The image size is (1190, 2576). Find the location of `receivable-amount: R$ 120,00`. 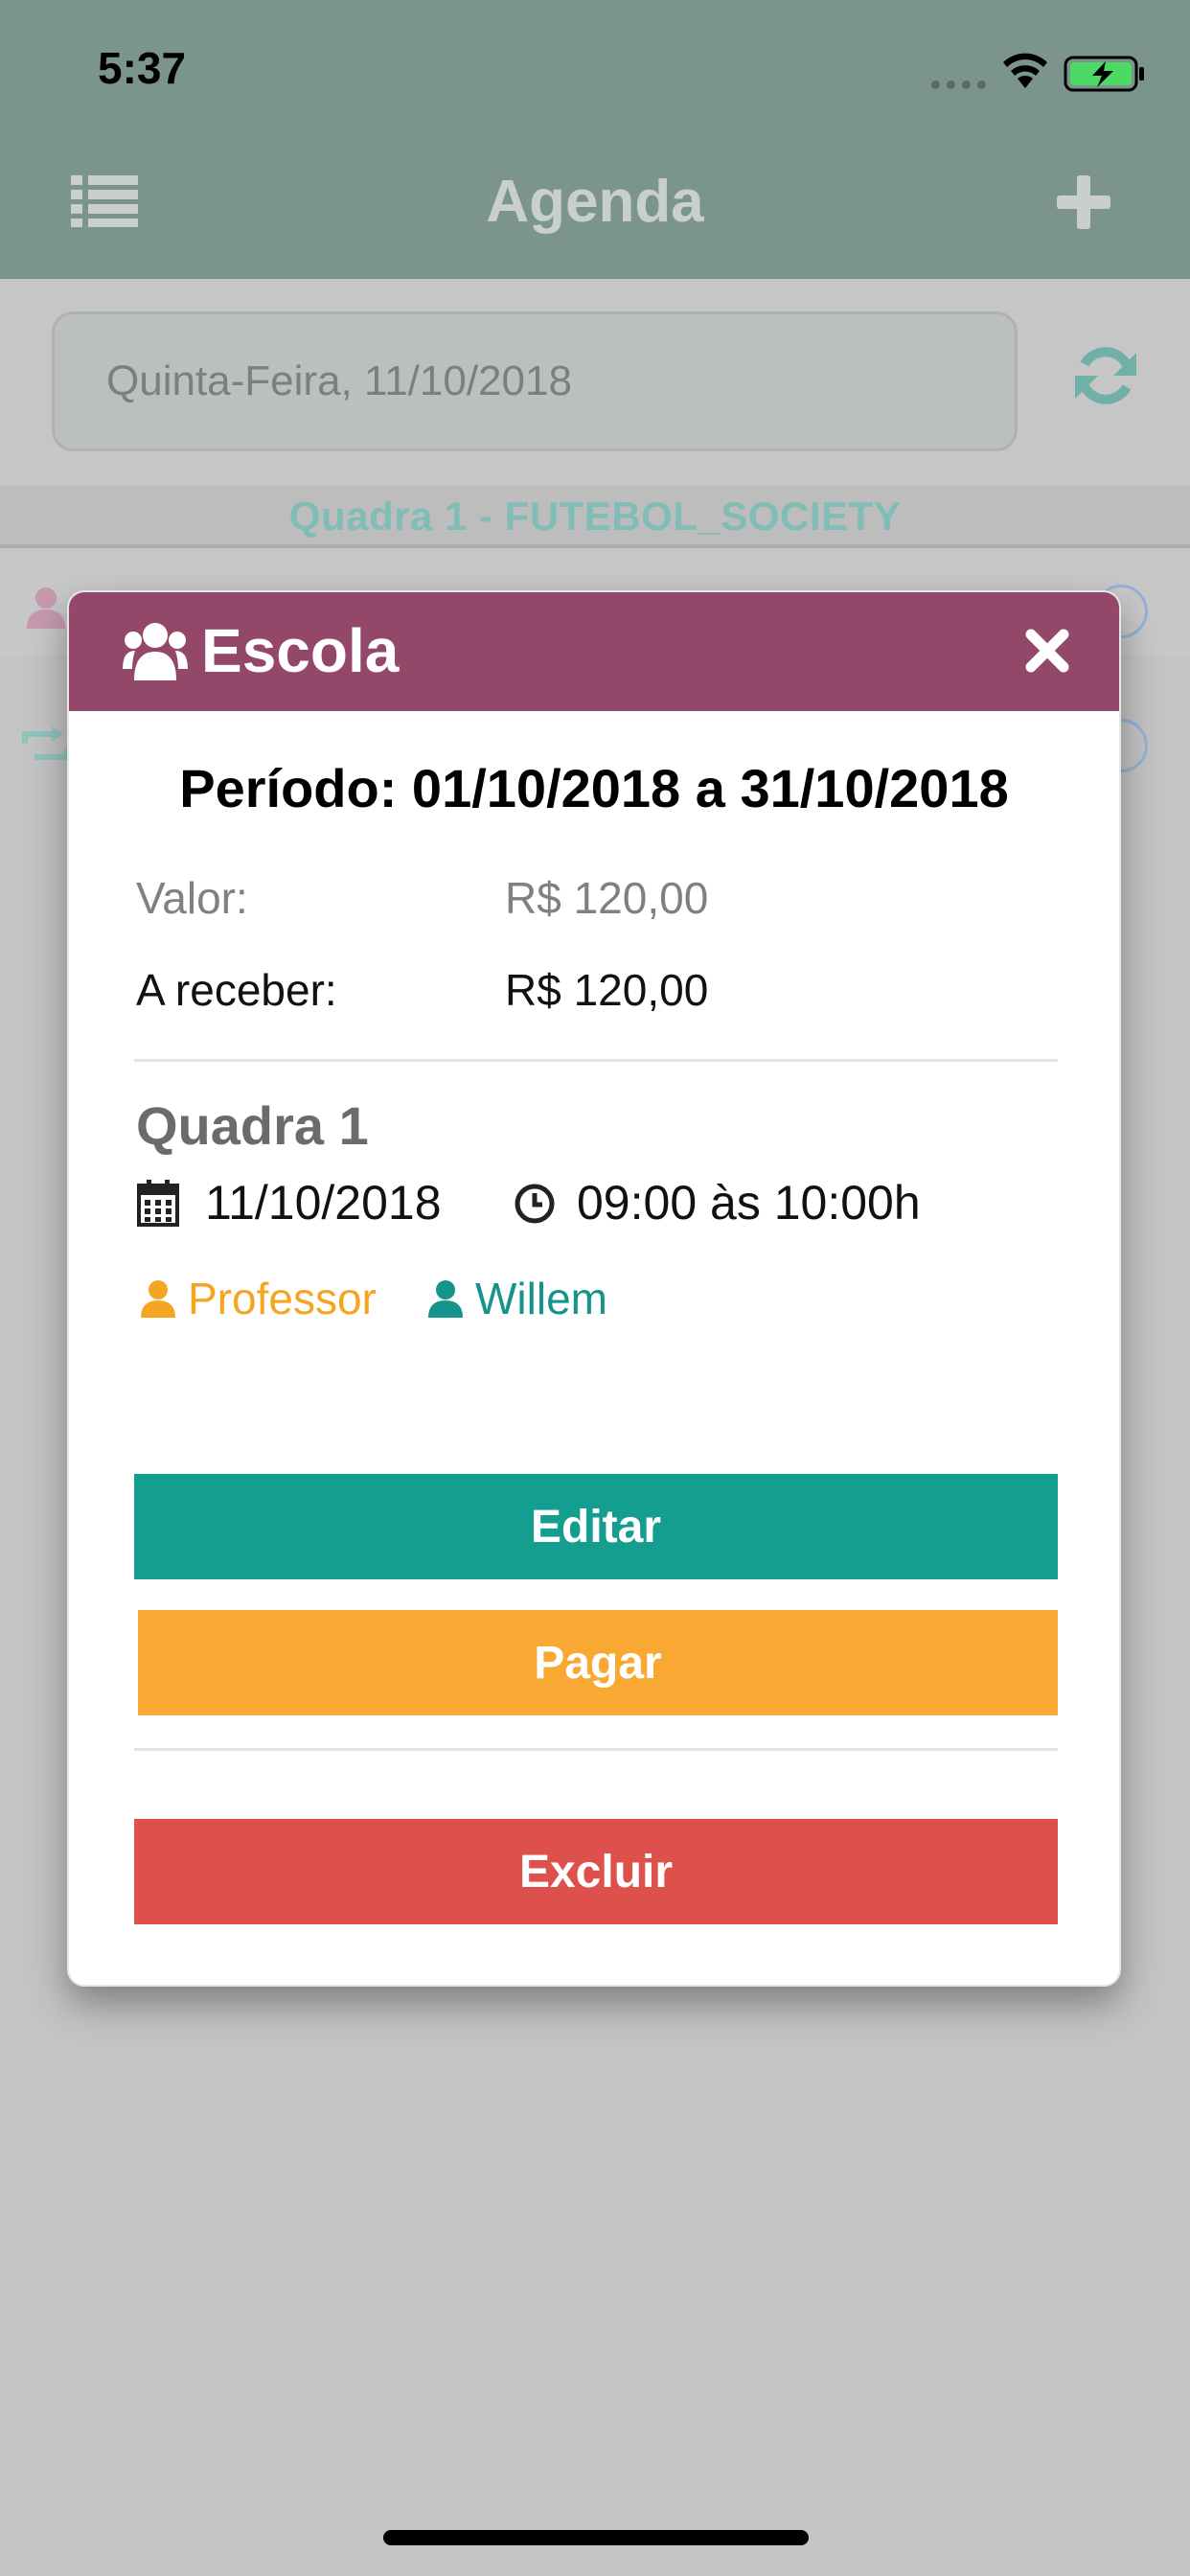

receivable-amount: R$ 120,00 is located at coordinates (607, 990).